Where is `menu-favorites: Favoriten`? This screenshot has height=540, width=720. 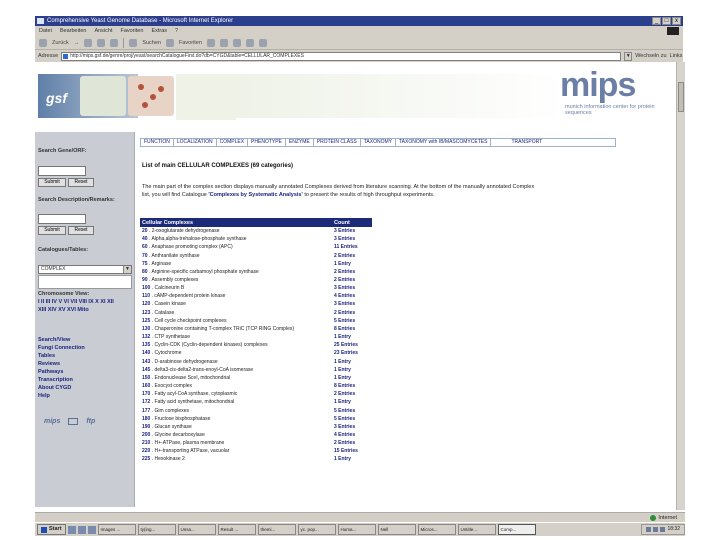
menu-favorites: Favoriten is located at coordinates (132, 31).